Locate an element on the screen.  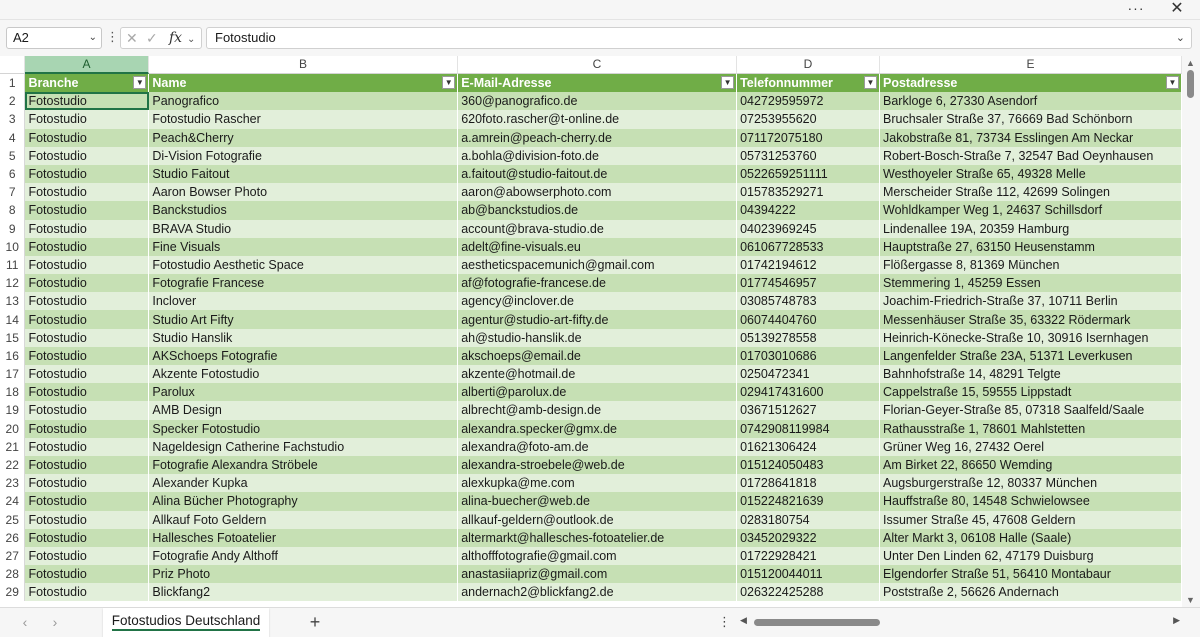
scroll-right-icon: ▶ is located at coordinates (1176, 620).